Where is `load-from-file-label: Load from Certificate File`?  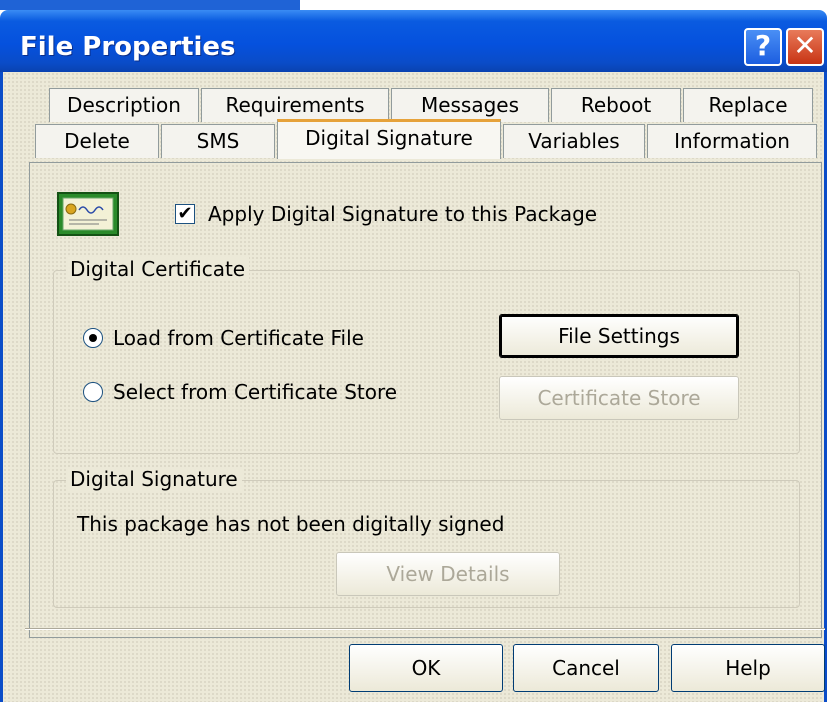 load-from-file-label: Load from Certificate File is located at coordinates (238, 338).